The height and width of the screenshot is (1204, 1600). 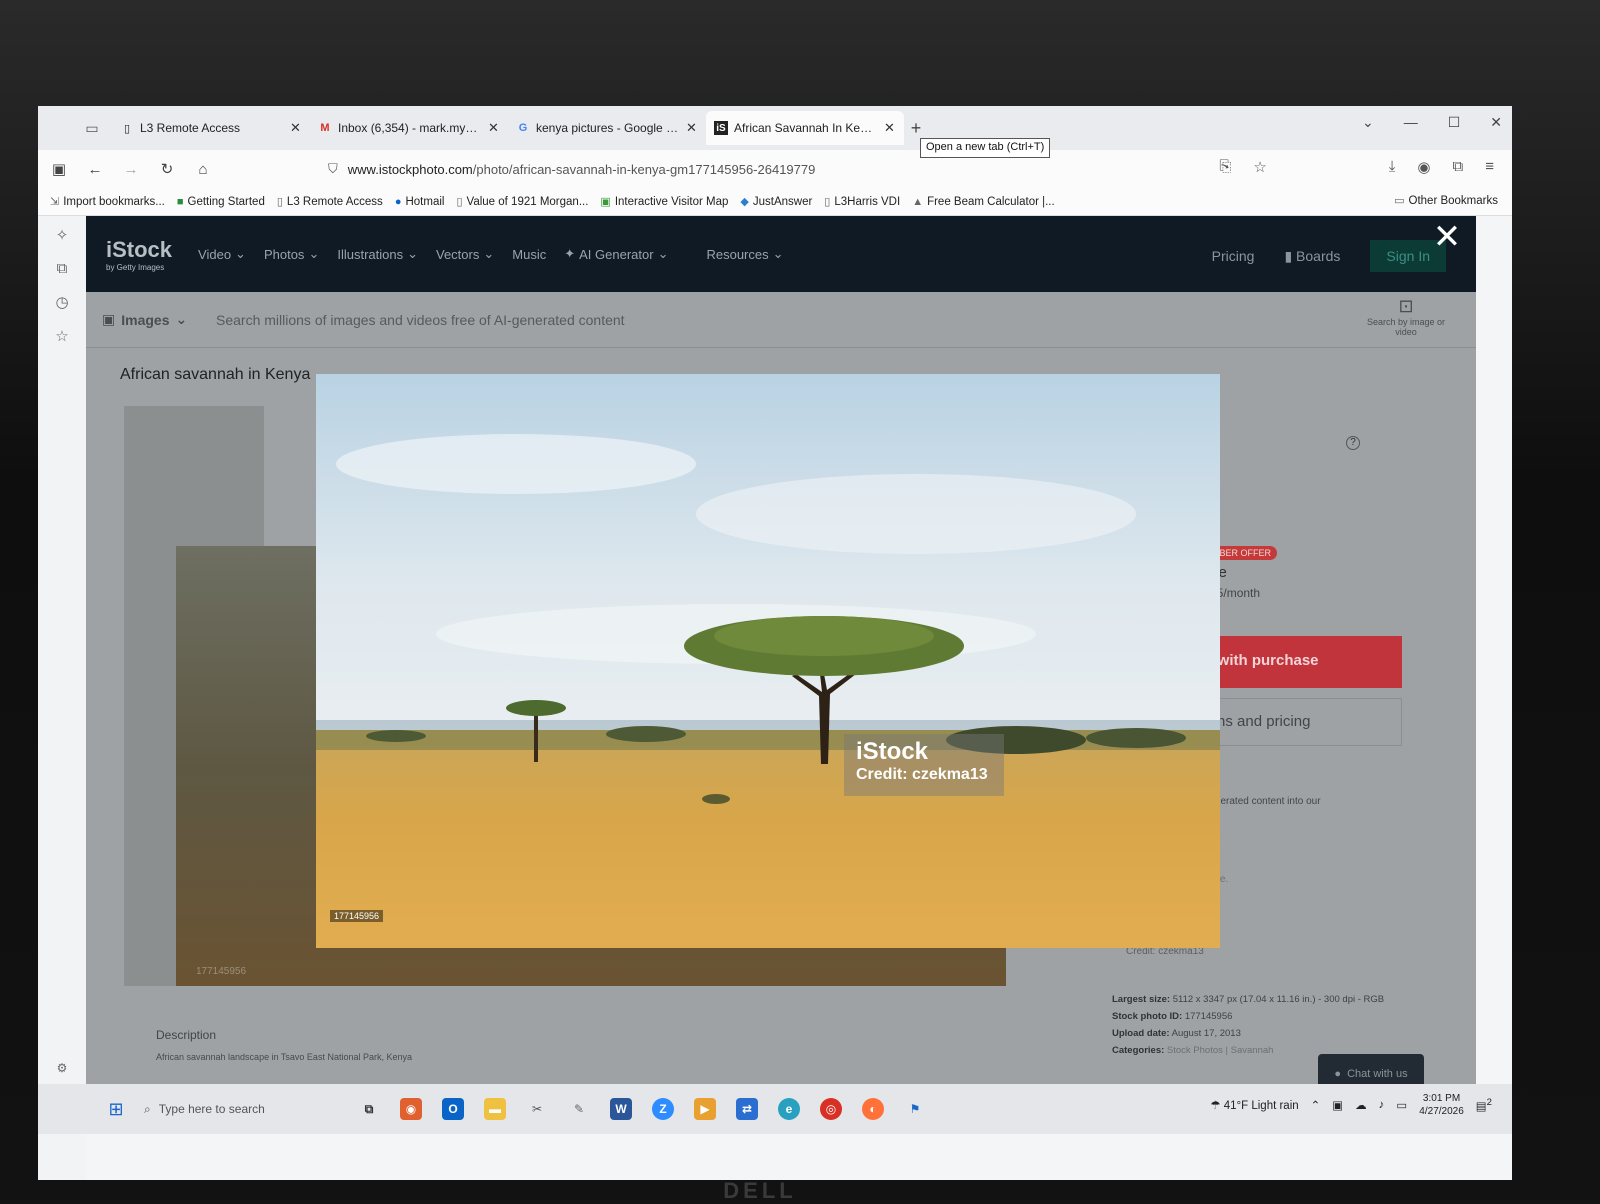 I want to click on monitor-brand-logo: DELL, so click(x=760, y=1190).